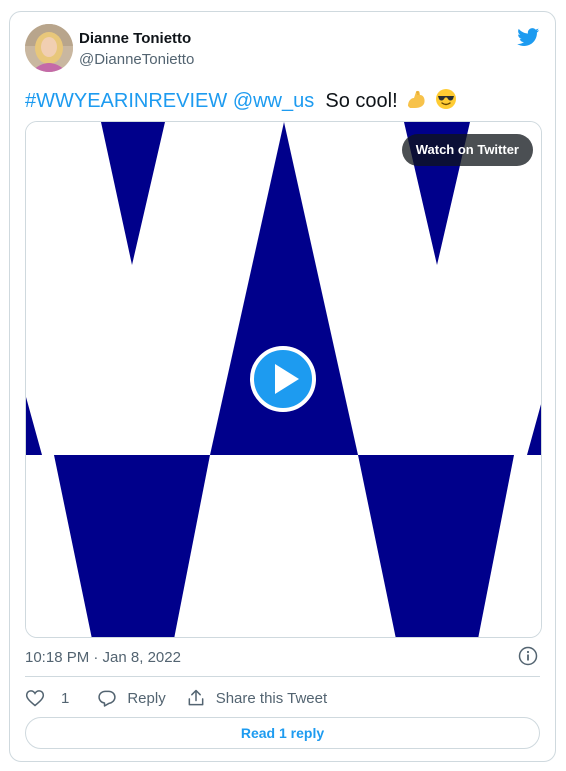 The height and width of the screenshot is (771, 566). Describe the element at coordinates (445, 99) in the screenshot. I see `smiling-face-with-sunglasses-emoji` at that location.